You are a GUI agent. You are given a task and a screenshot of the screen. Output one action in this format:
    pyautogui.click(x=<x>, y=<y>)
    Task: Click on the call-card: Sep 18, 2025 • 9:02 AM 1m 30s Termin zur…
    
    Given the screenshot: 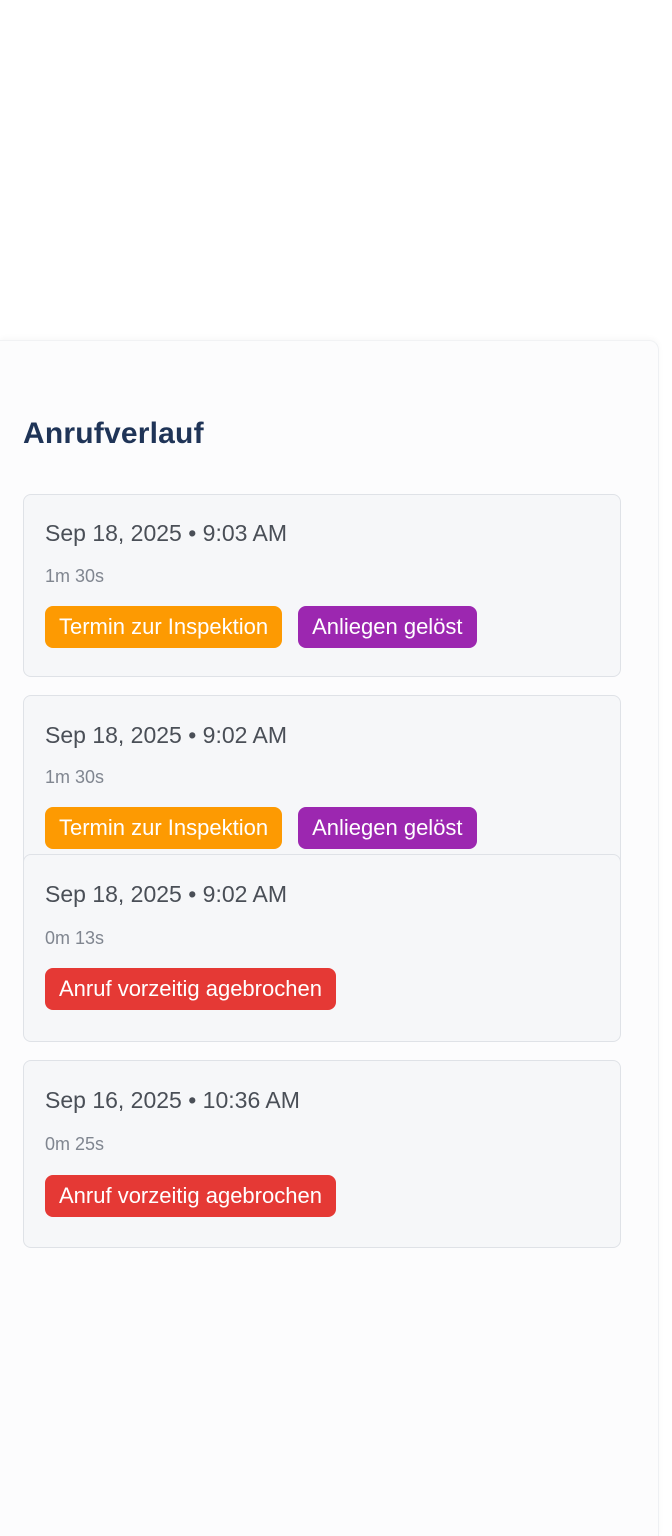 What is the action you would take?
    pyautogui.click(x=322, y=786)
    